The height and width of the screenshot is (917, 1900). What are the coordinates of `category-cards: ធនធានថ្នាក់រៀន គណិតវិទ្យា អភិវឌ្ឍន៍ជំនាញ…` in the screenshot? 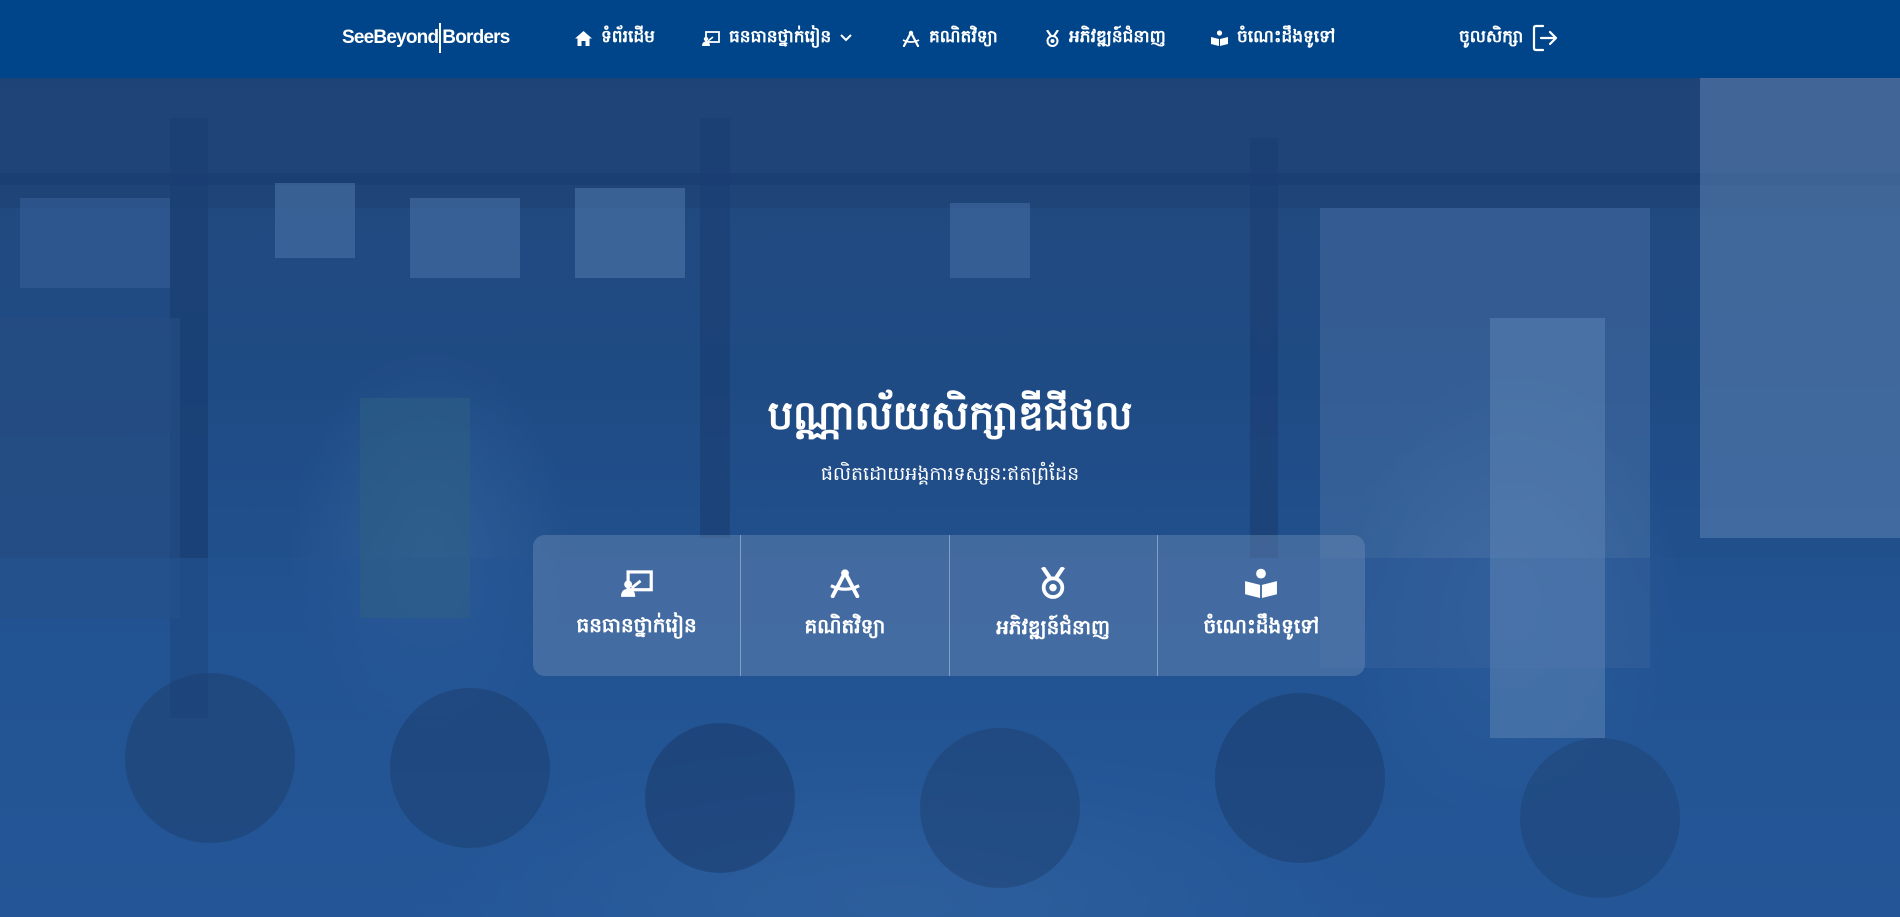 It's located at (949, 605).